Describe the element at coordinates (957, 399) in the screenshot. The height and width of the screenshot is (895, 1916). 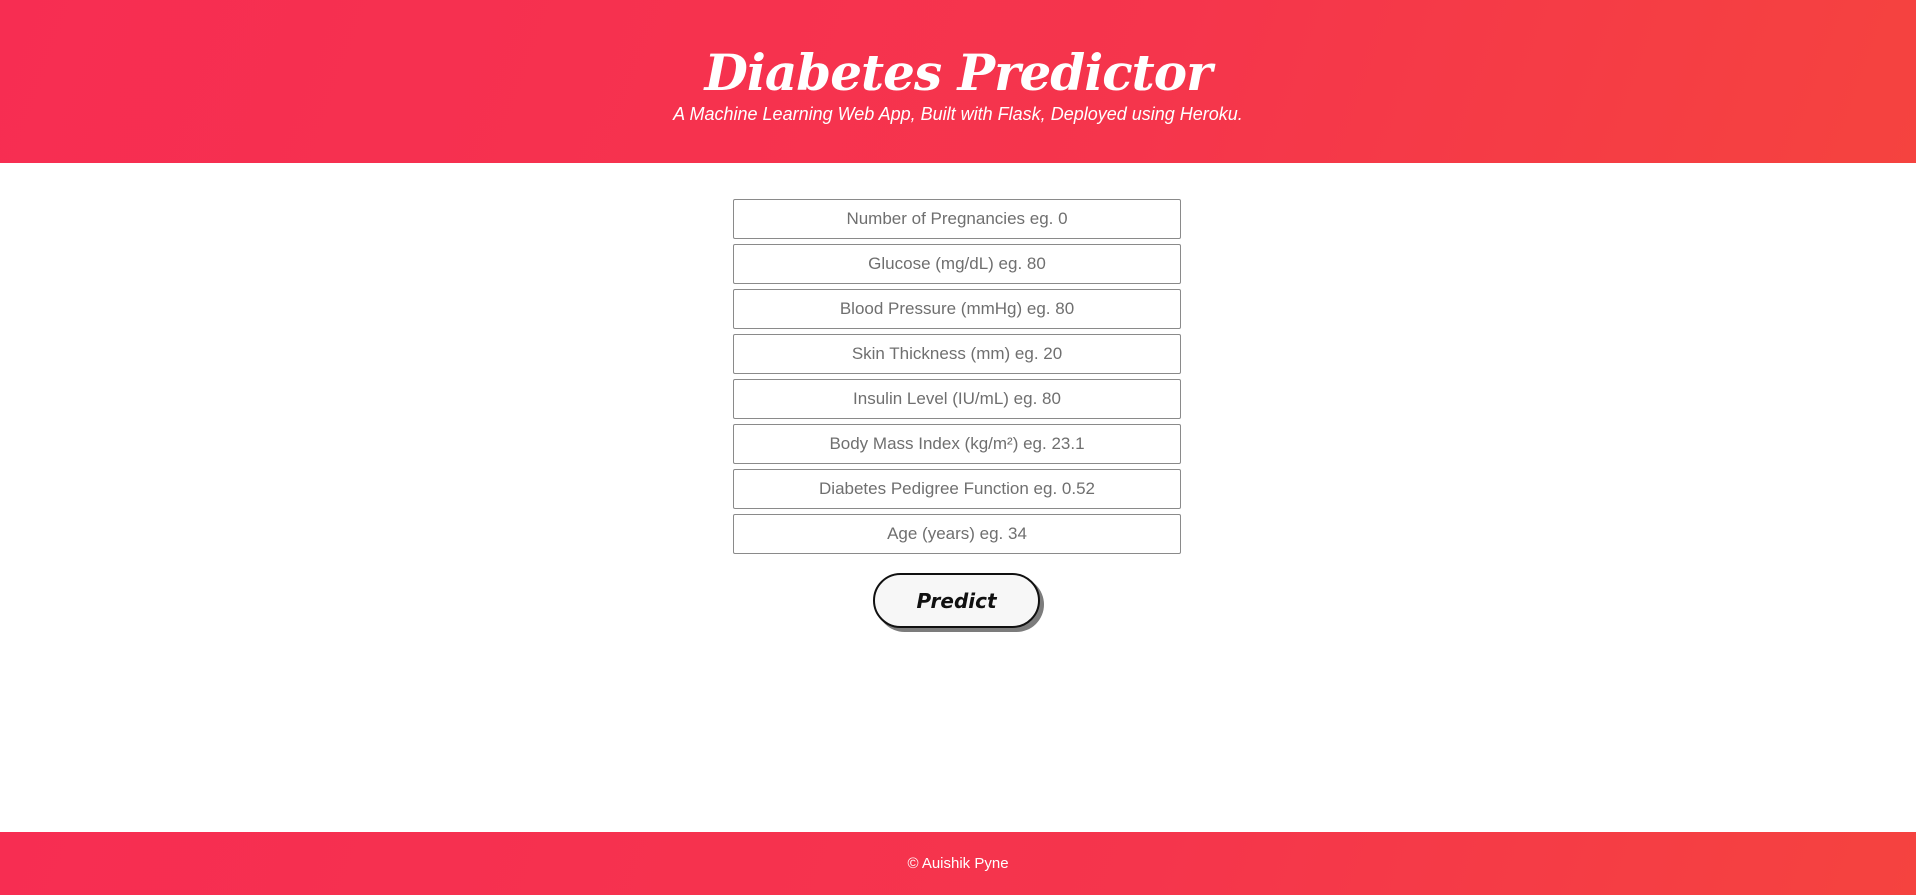
I see `insulin-input` at that location.